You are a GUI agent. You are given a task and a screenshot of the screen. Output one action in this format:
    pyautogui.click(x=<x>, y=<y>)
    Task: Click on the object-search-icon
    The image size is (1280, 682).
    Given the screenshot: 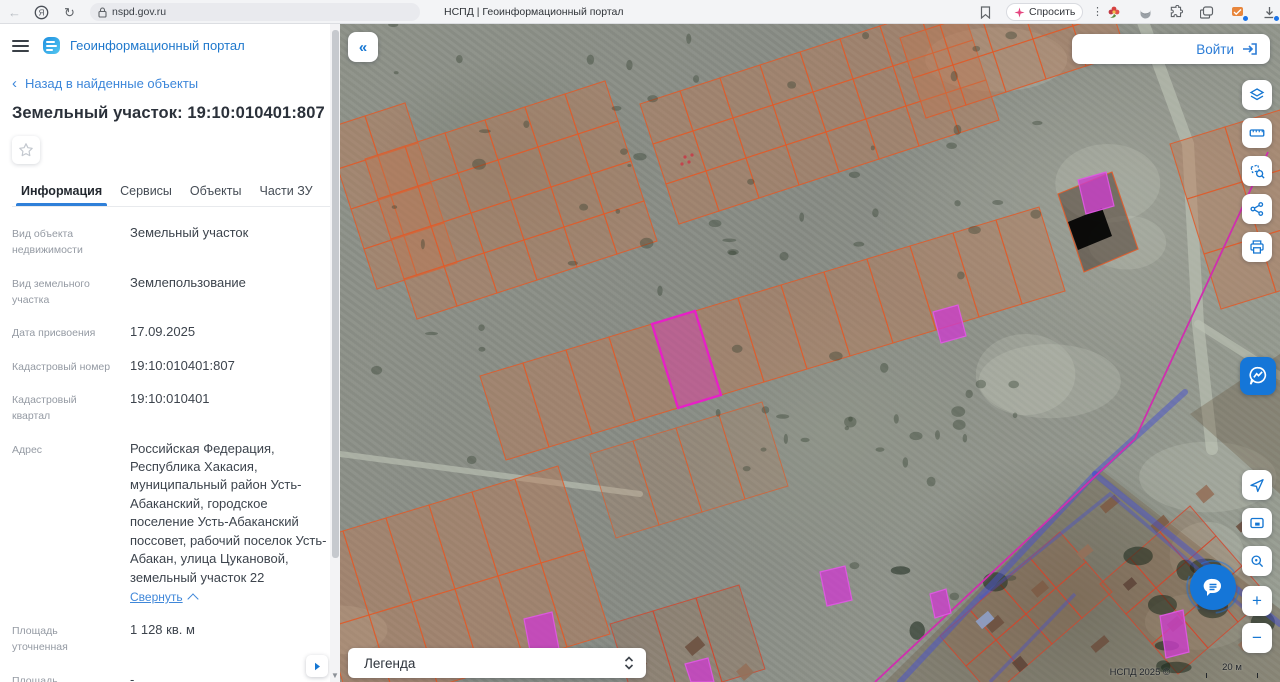 What is the action you would take?
    pyautogui.click(x=1257, y=561)
    